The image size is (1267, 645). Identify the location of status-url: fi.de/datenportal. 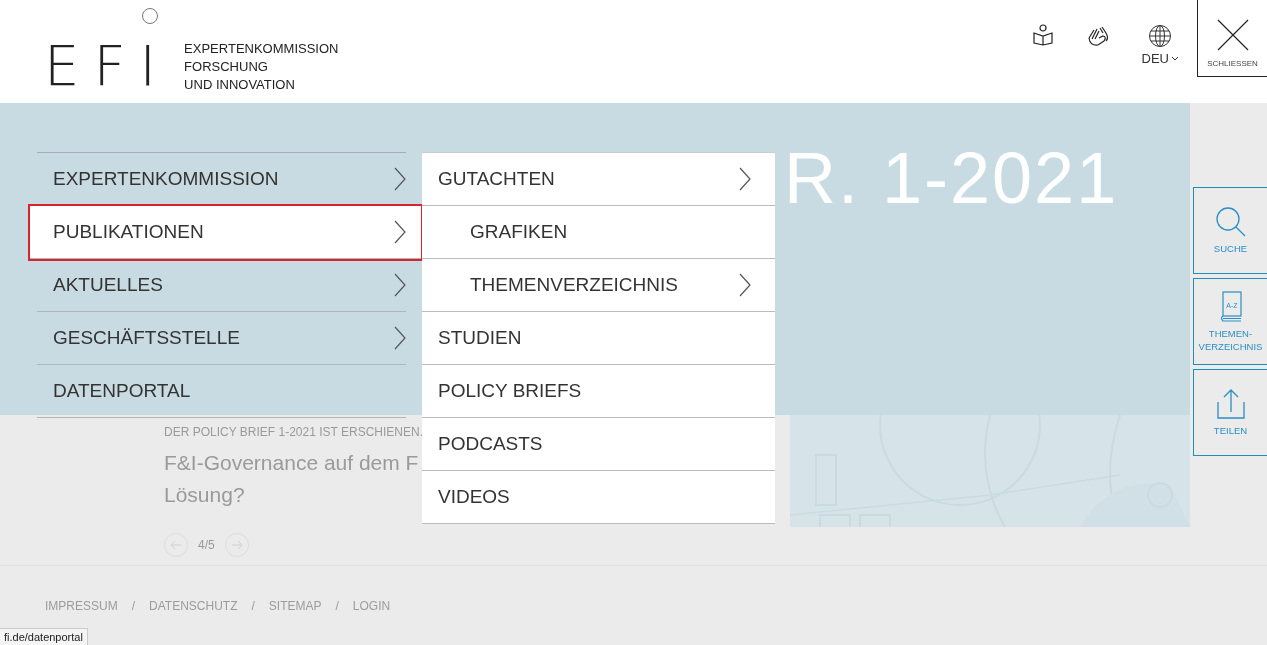
(44, 636).